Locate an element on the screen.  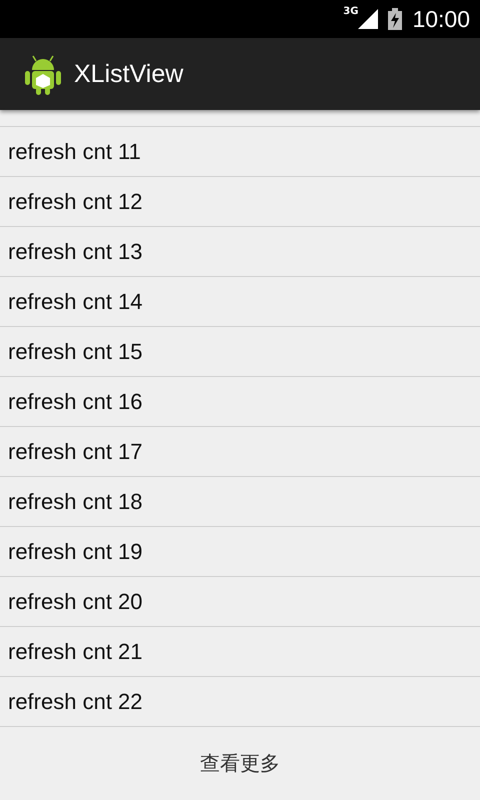
list-item: refresh cnt 17 is located at coordinates (240, 452).